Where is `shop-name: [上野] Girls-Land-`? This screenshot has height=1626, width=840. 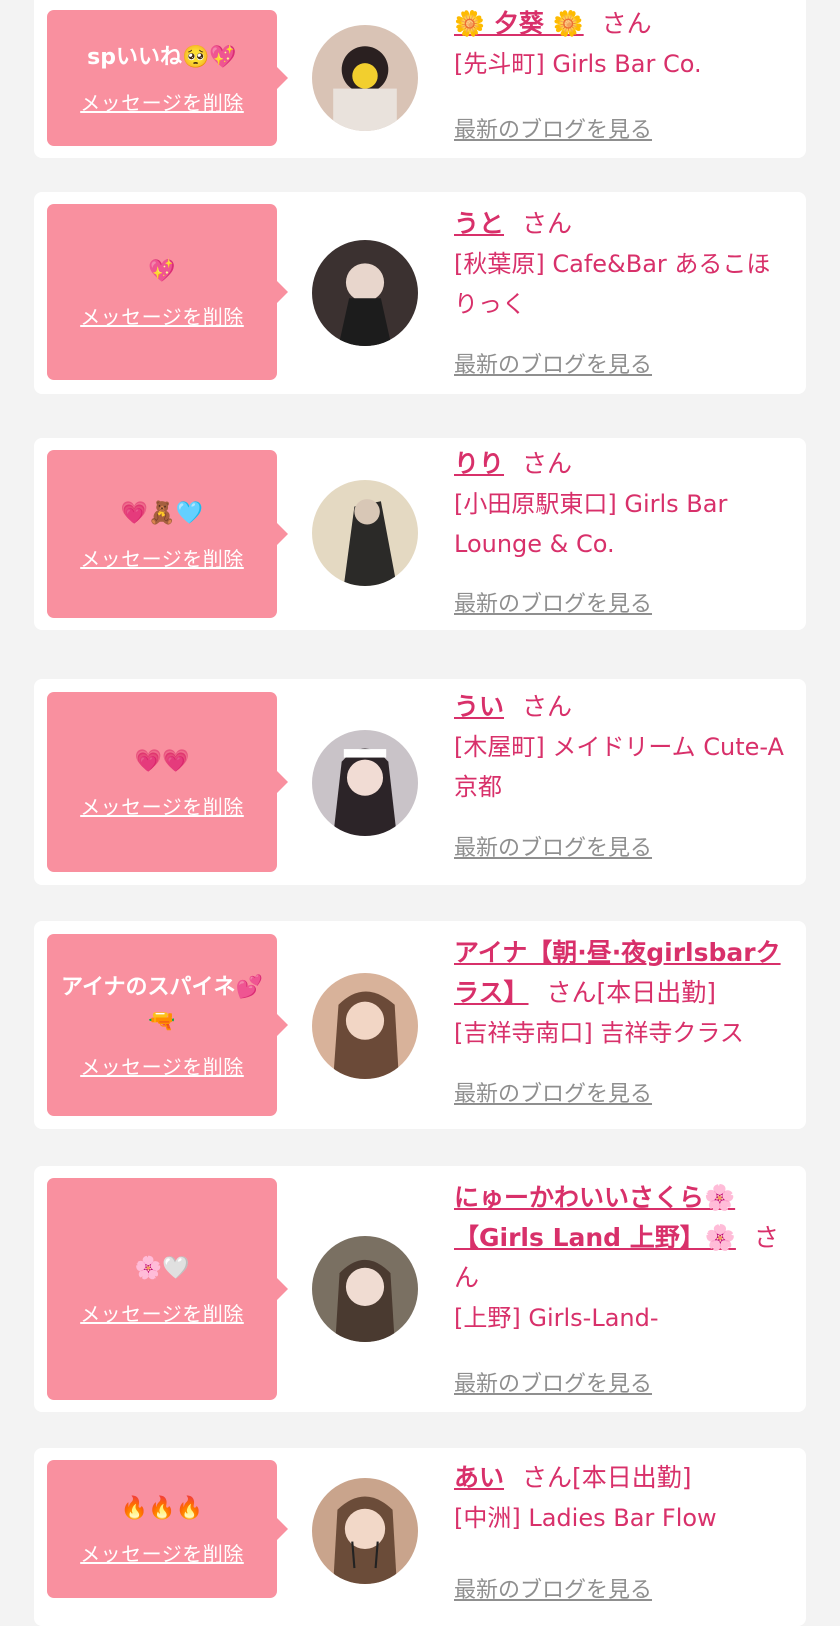 shop-name: [上野] Girls-Land- is located at coordinates (556, 1318).